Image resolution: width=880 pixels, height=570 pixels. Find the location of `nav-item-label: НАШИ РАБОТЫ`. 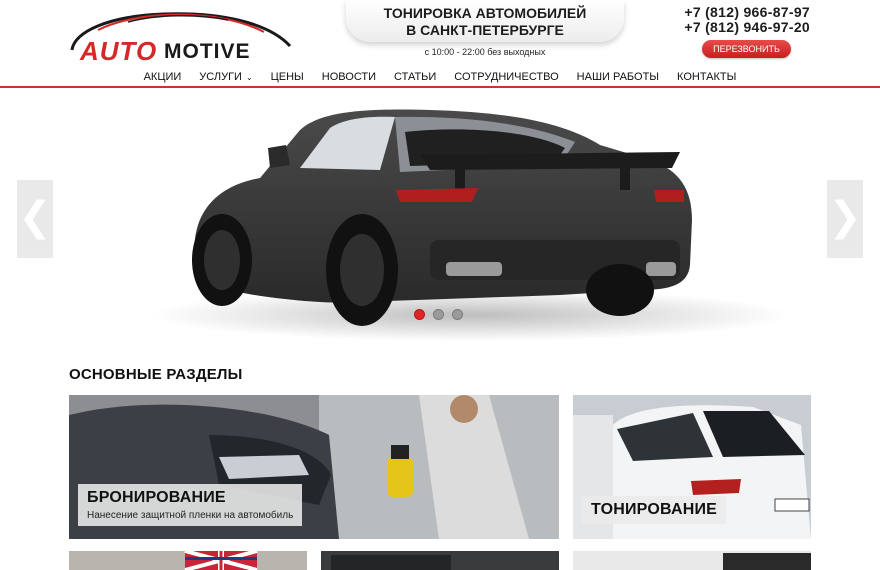

nav-item-label: НАШИ РАБОТЫ is located at coordinates (618, 77).